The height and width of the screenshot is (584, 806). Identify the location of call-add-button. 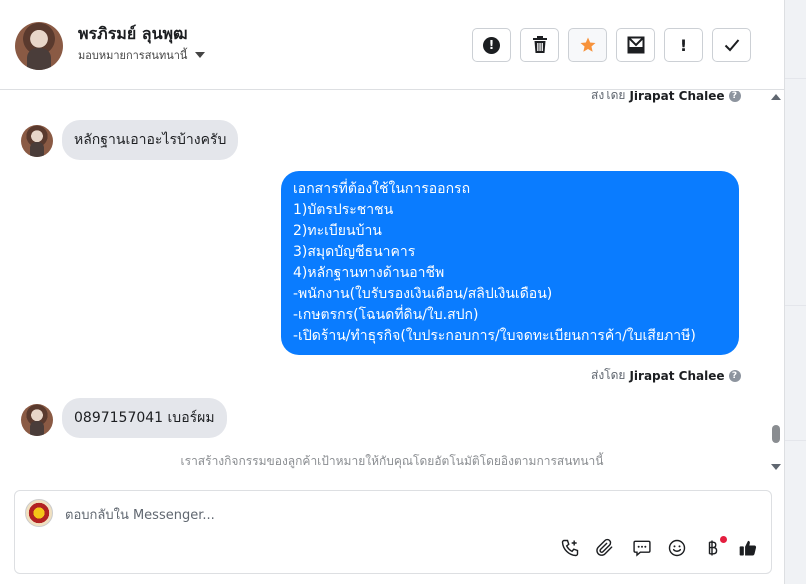
(570, 548).